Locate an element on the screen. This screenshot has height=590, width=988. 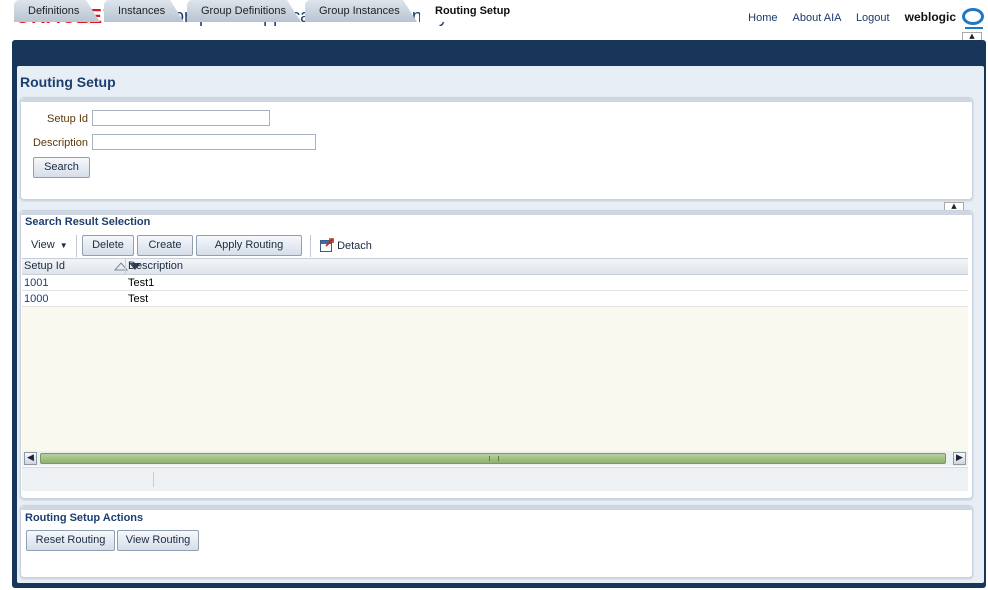
create-button: Create is located at coordinates (165, 245).